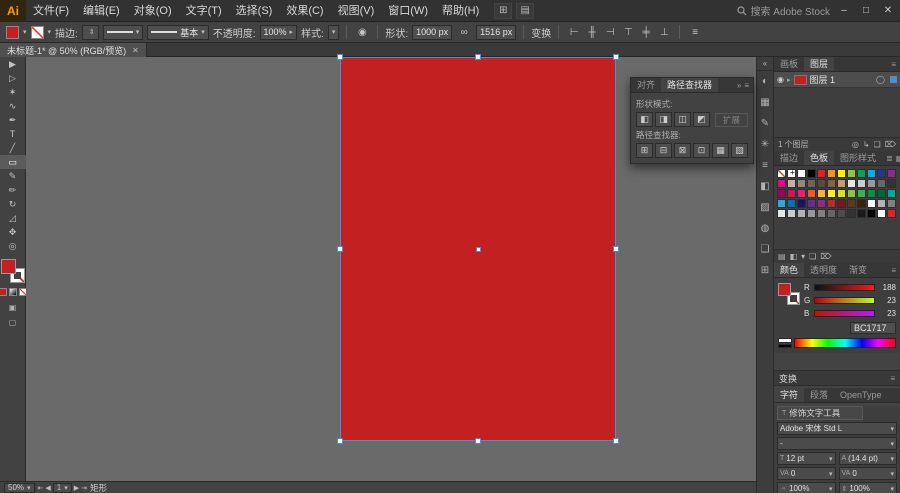 The image size is (900, 493). Describe the element at coordinates (877, 144) in the screenshot. I see `layers-footer-icon: ❏` at that location.